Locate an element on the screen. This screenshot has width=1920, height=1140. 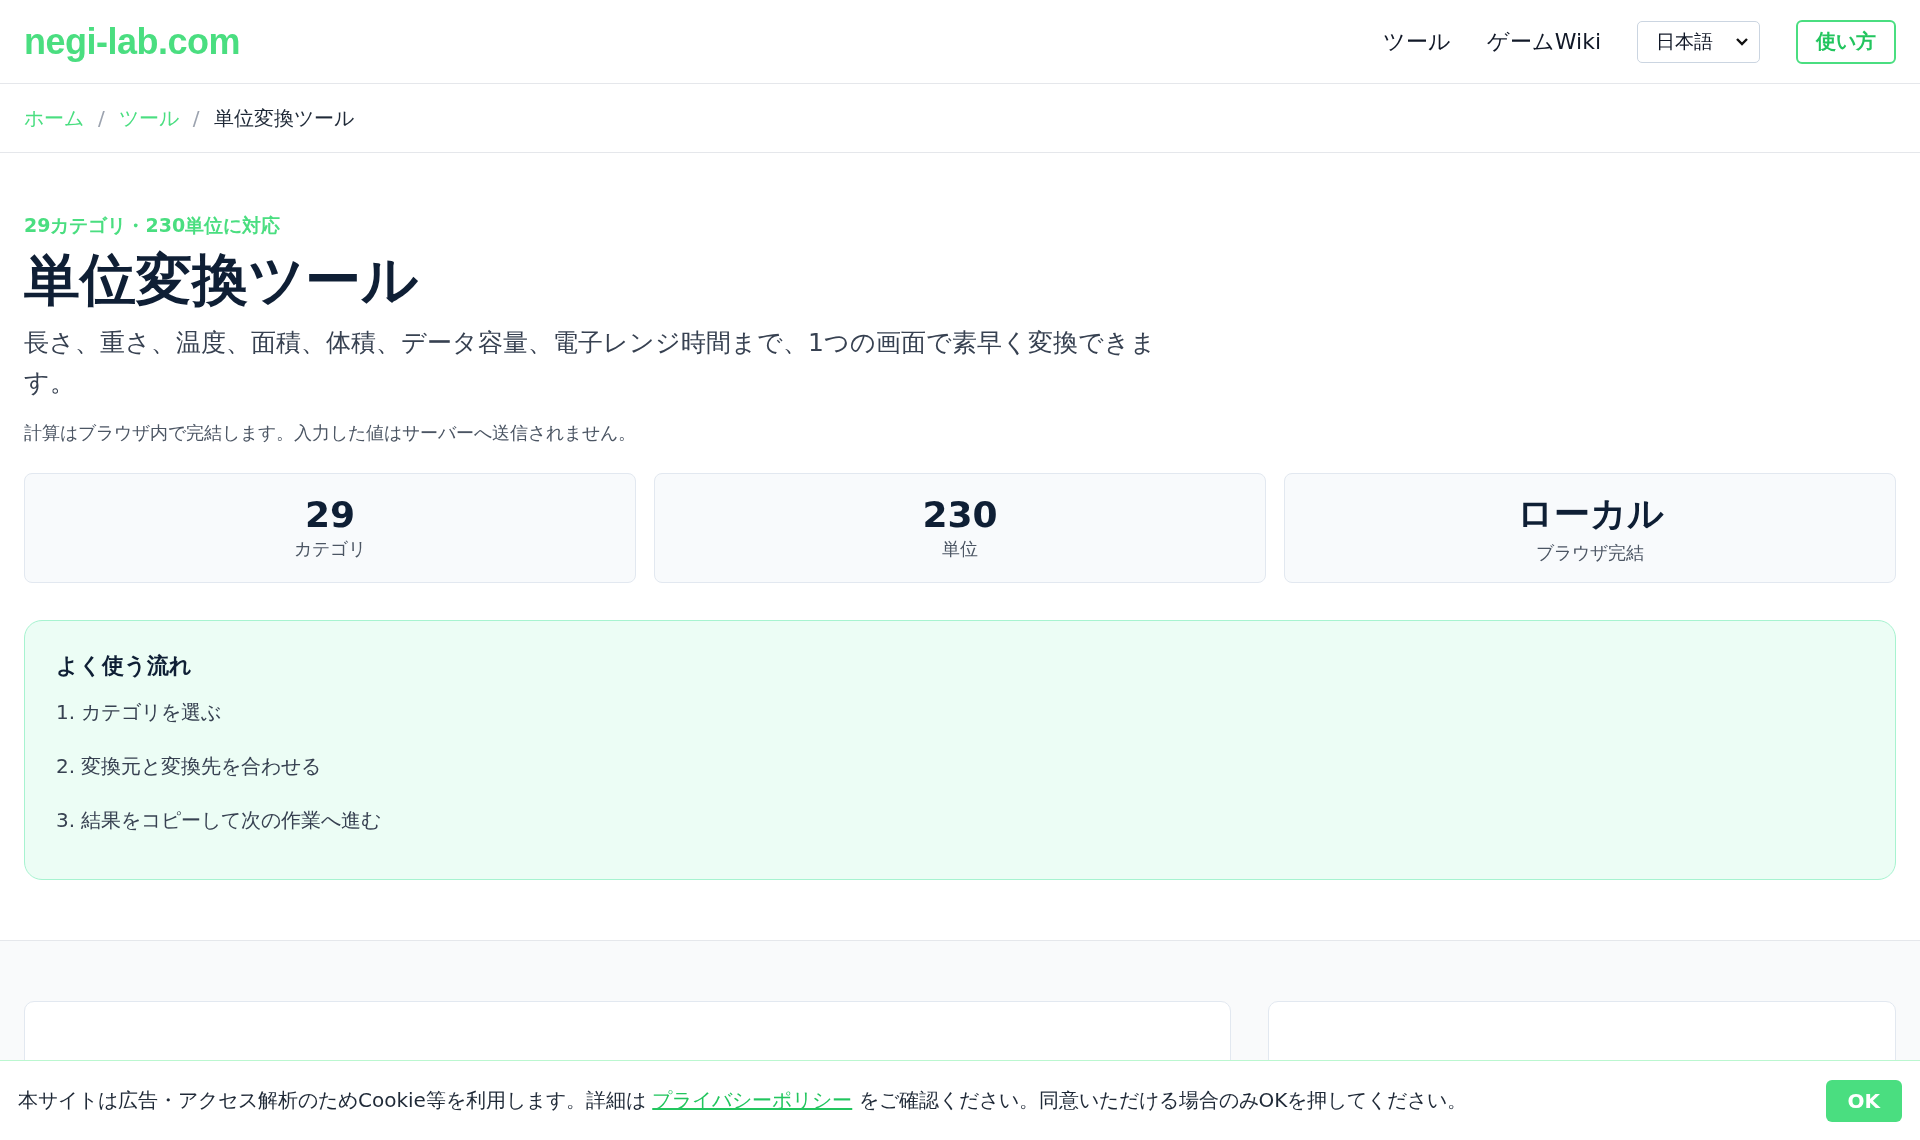
language-select: 日本語 is located at coordinates (1698, 41).